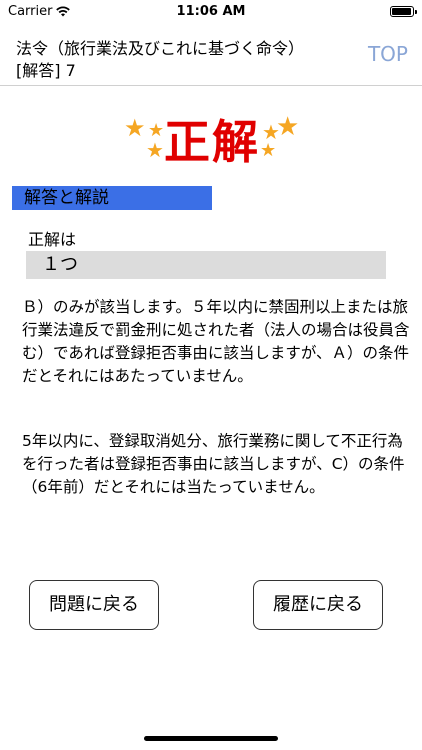  I want to click on page-subtitle: [解答] 7, so click(46, 70).